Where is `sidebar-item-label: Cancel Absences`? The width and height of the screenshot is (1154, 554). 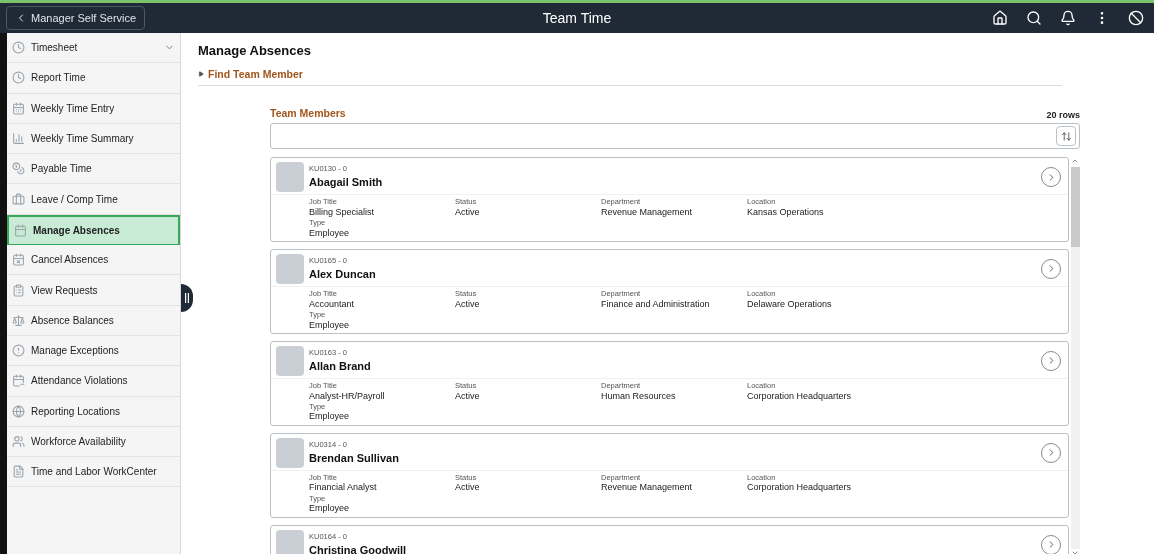 sidebar-item-label: Cancel Absences is located at coordinates (70, 260).